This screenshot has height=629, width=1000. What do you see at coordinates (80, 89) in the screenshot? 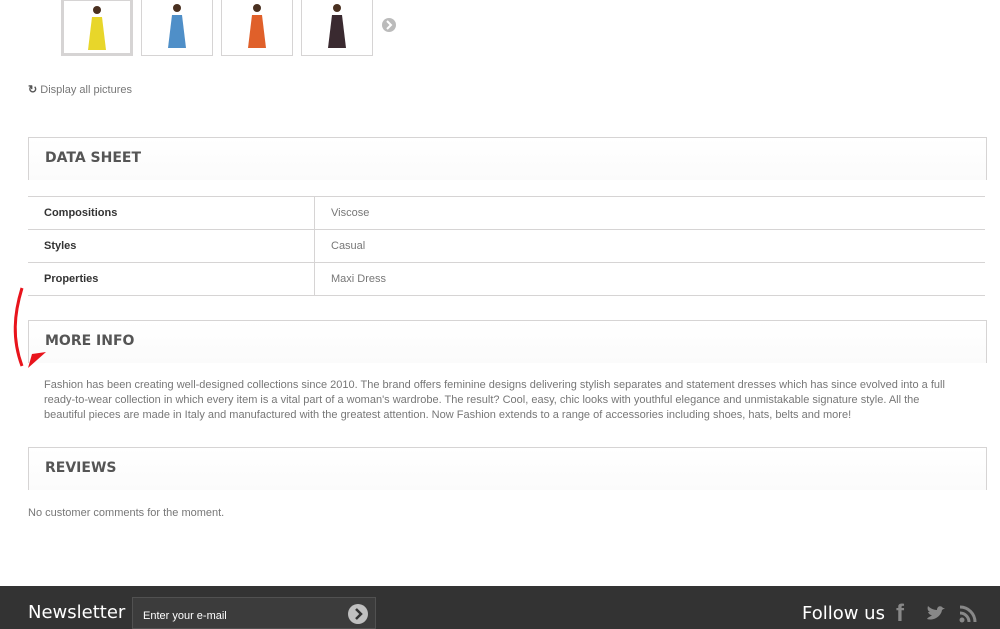
I see `display-all-pictures-link: ↻ Display all pictures` at bounding box center [80, 89].